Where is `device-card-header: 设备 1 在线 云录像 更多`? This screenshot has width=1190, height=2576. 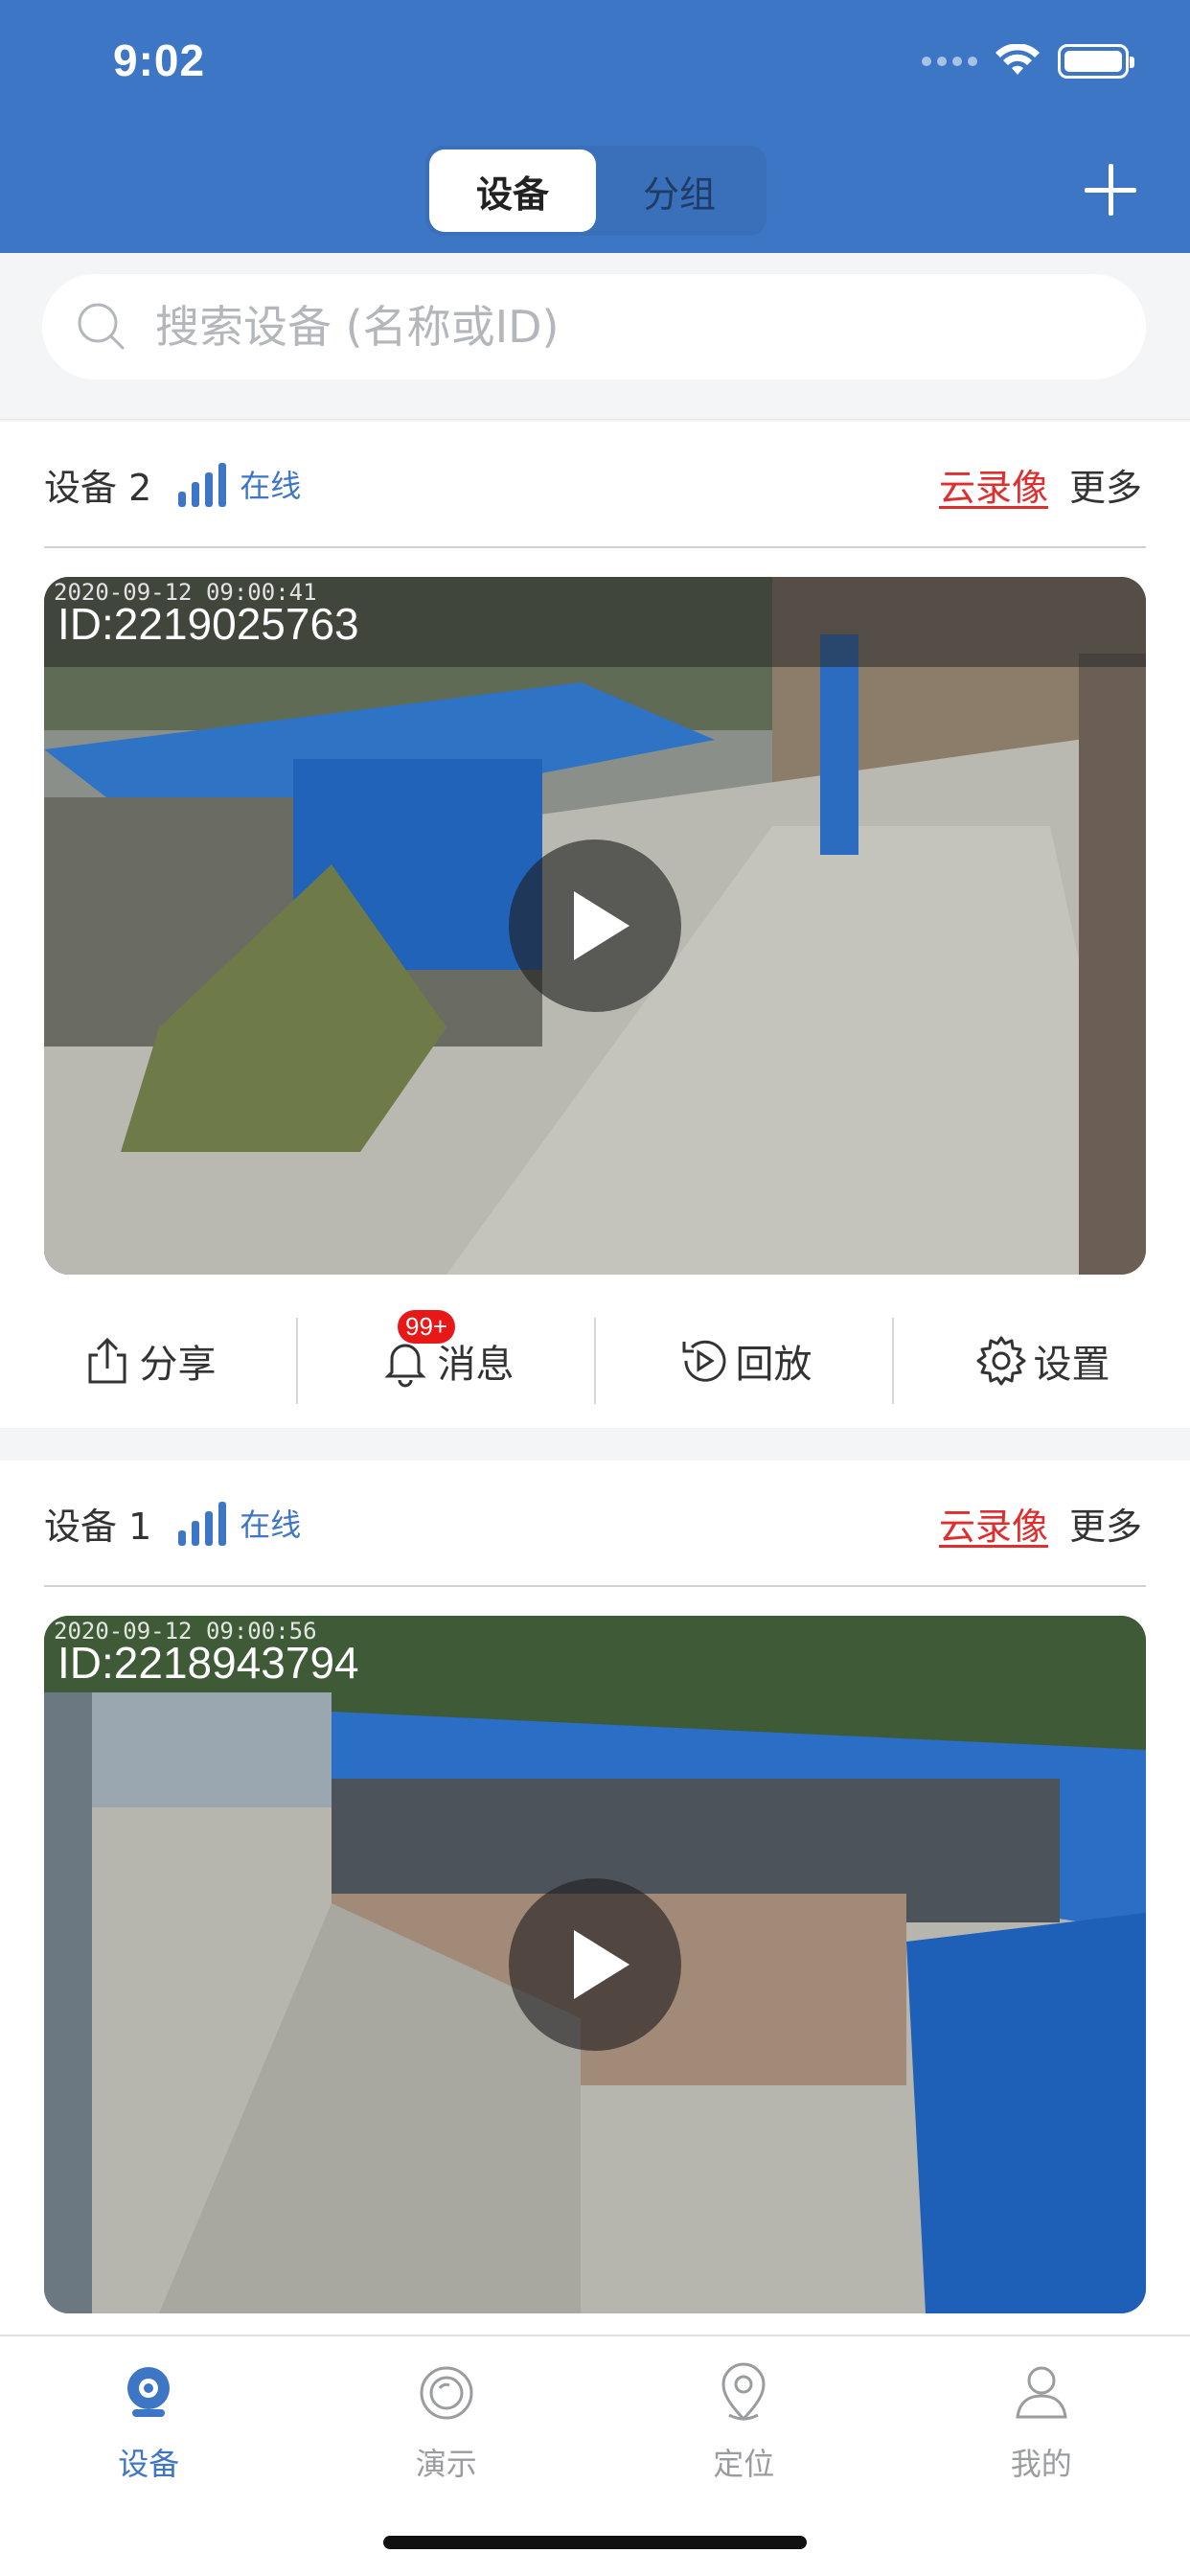 device-card-header: 设备 1 在线 云录像 更多 is located at coordinates (595, 1523).